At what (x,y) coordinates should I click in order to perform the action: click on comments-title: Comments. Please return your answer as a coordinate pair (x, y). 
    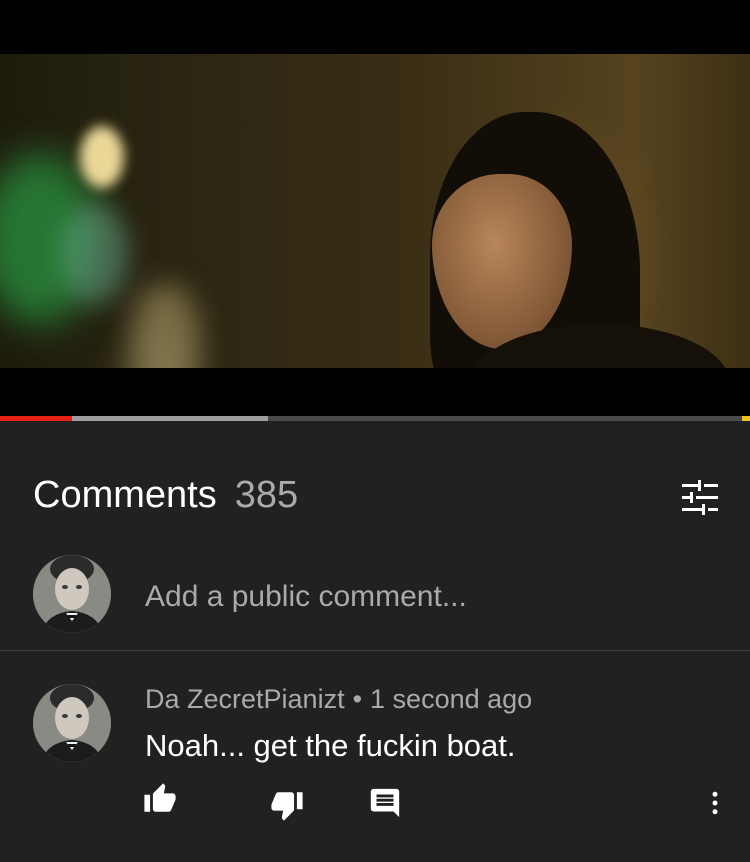
    Looking at the image, I should click on (125, 495).